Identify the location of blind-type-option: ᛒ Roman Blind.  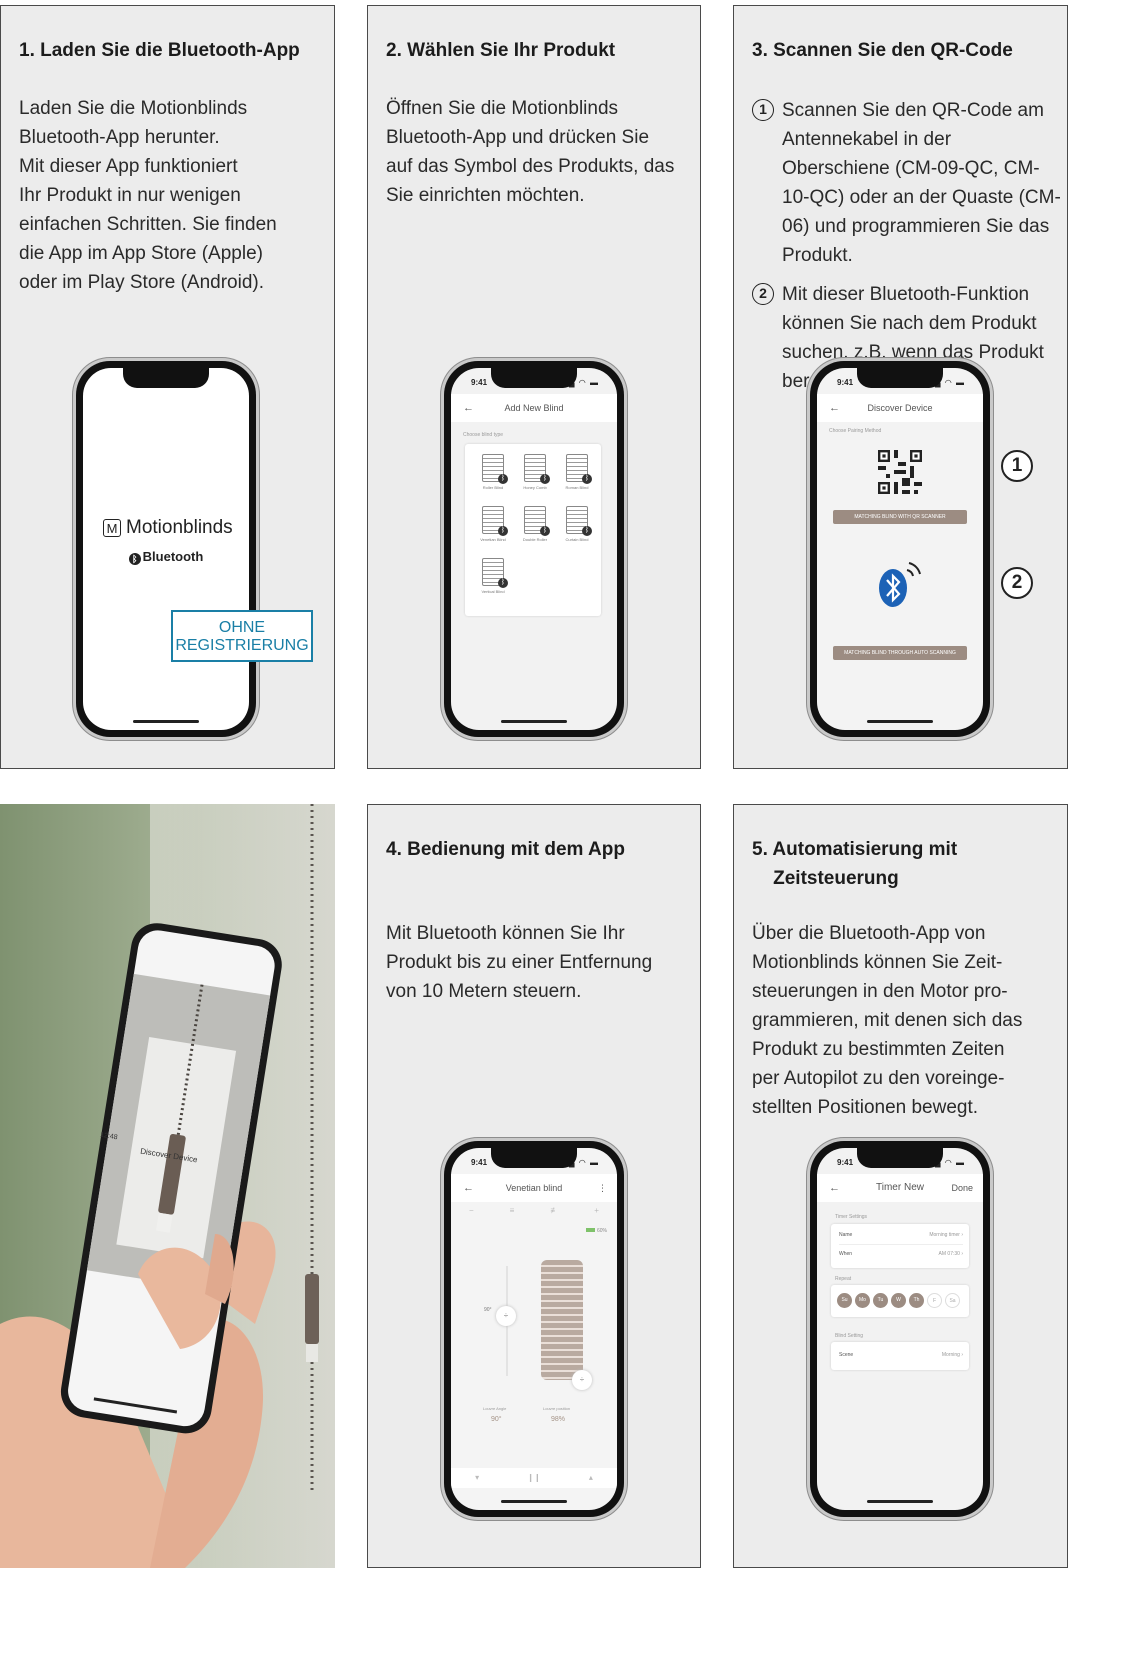
(577, 479).